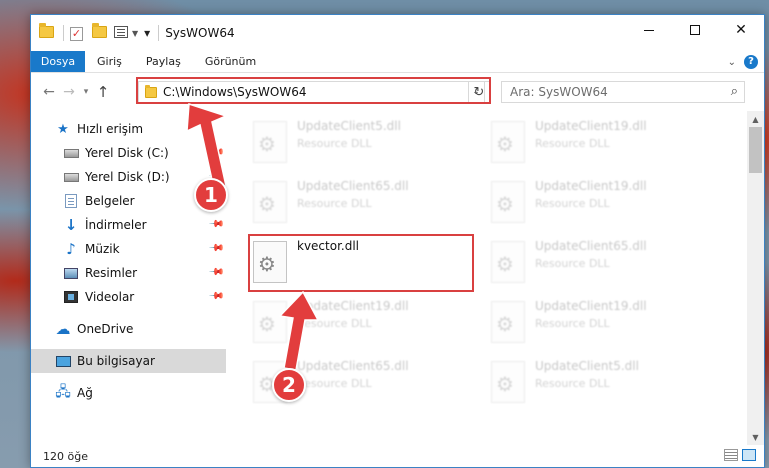 The image size is (769, 468). I want to click on scroll-down-icon: ▼, so click(755, 437).